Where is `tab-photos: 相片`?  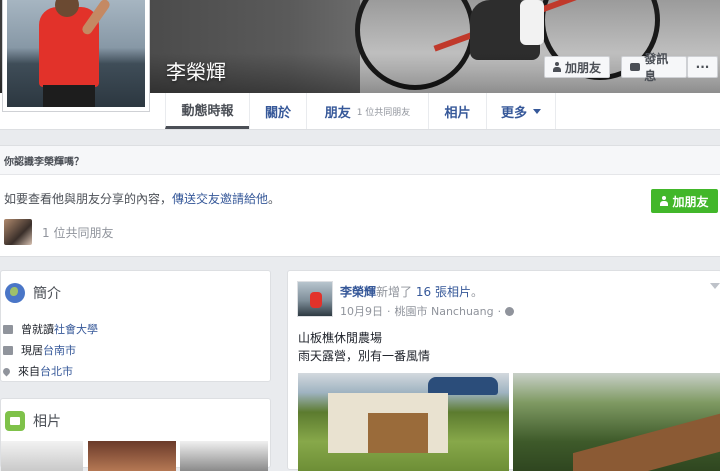 tab-photos: 相片 is located at coordinates (457, 111).